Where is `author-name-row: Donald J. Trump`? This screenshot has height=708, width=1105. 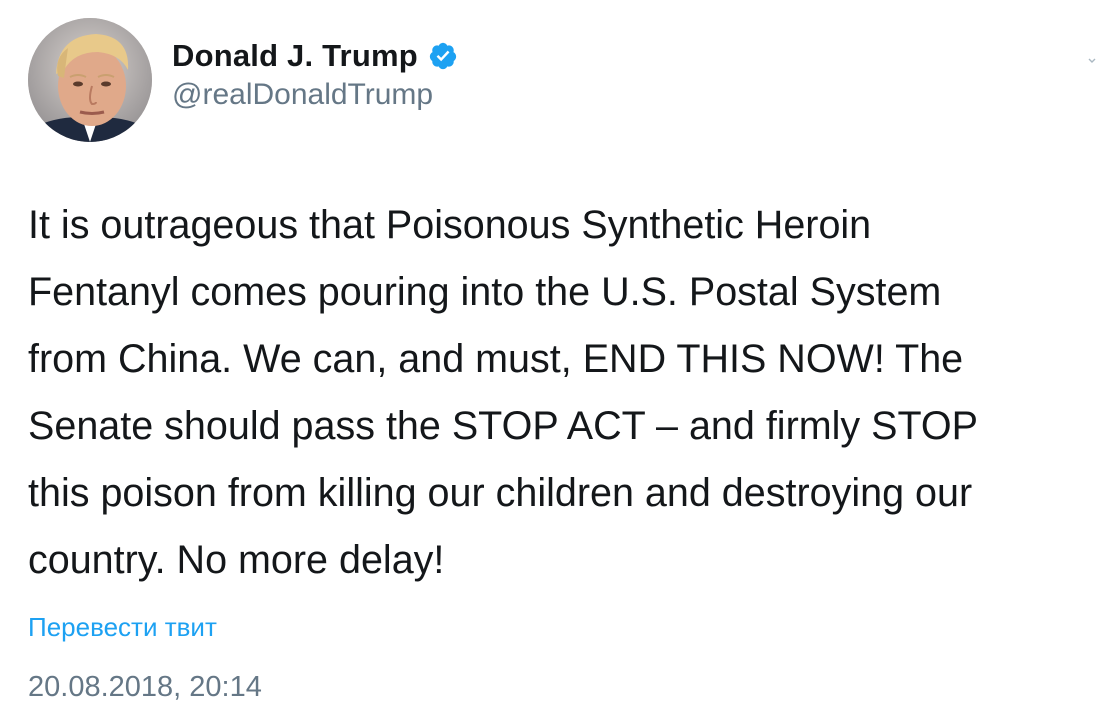
author-name-row: Donald J. Trump is located at coordinates (315, 56).